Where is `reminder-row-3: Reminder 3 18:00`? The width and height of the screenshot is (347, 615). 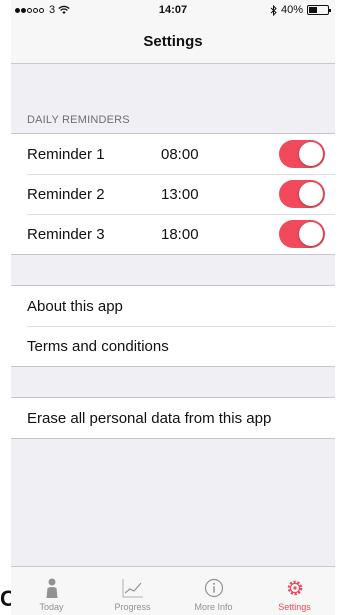 reminder-row-3: Reminder 3 18:00 is located at coordinates (173, 234).